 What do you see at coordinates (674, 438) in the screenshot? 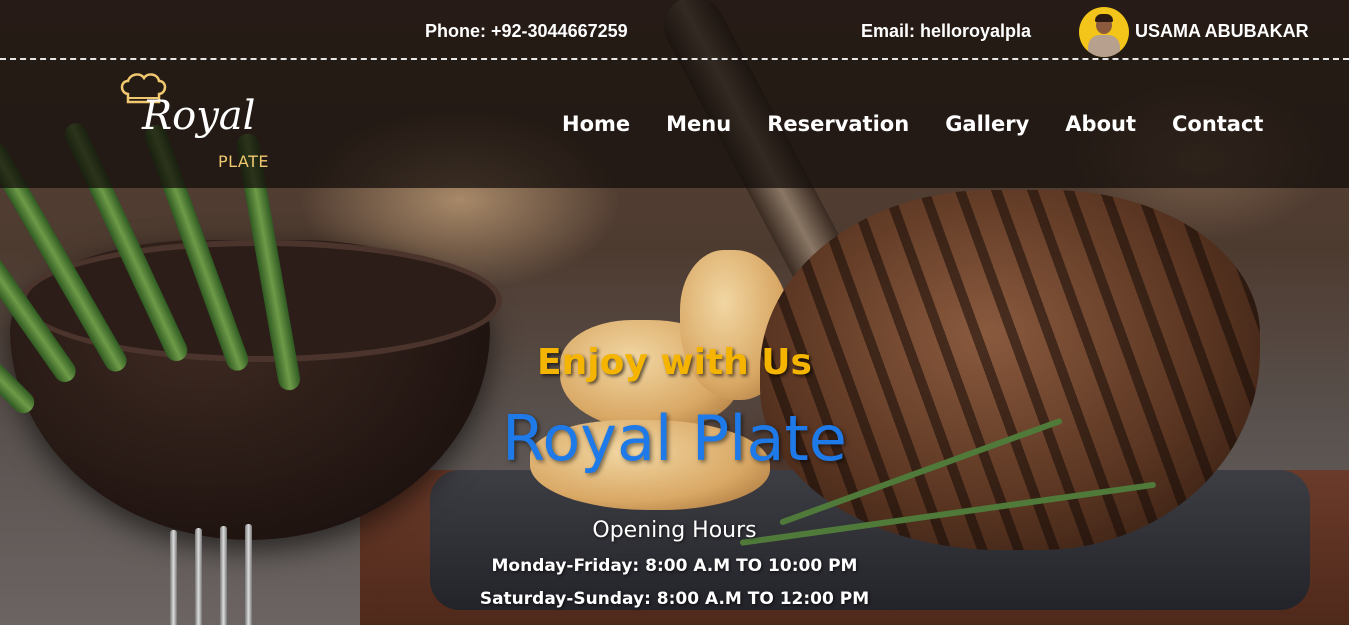
I see `hero-title: Royal Plate` at bounding box center [674, 438].